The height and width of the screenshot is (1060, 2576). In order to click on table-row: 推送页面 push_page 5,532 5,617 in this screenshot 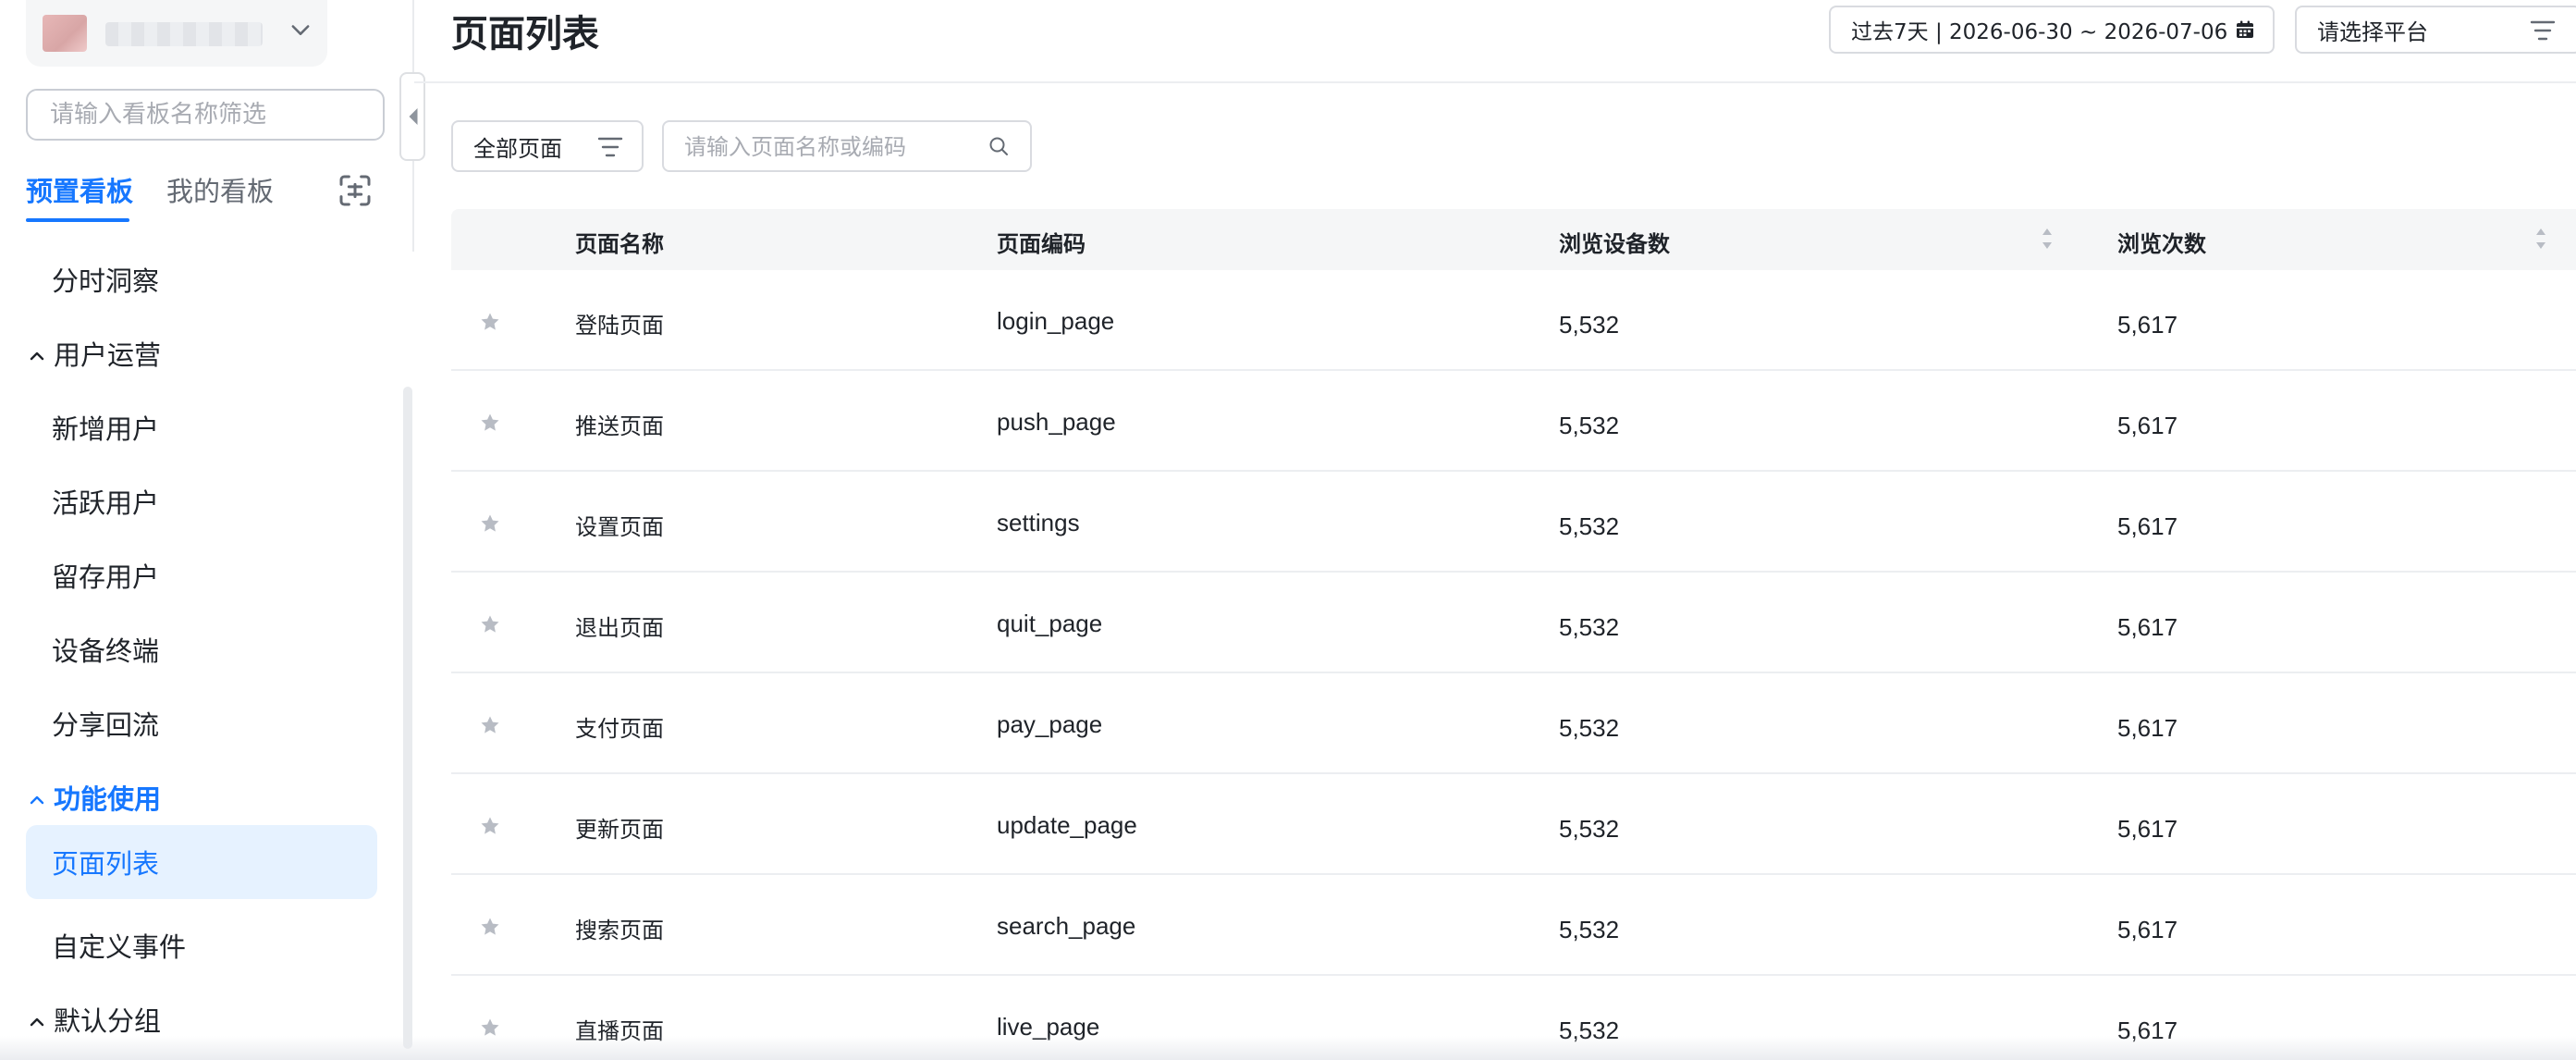, I will do `click(1513, 422)`.